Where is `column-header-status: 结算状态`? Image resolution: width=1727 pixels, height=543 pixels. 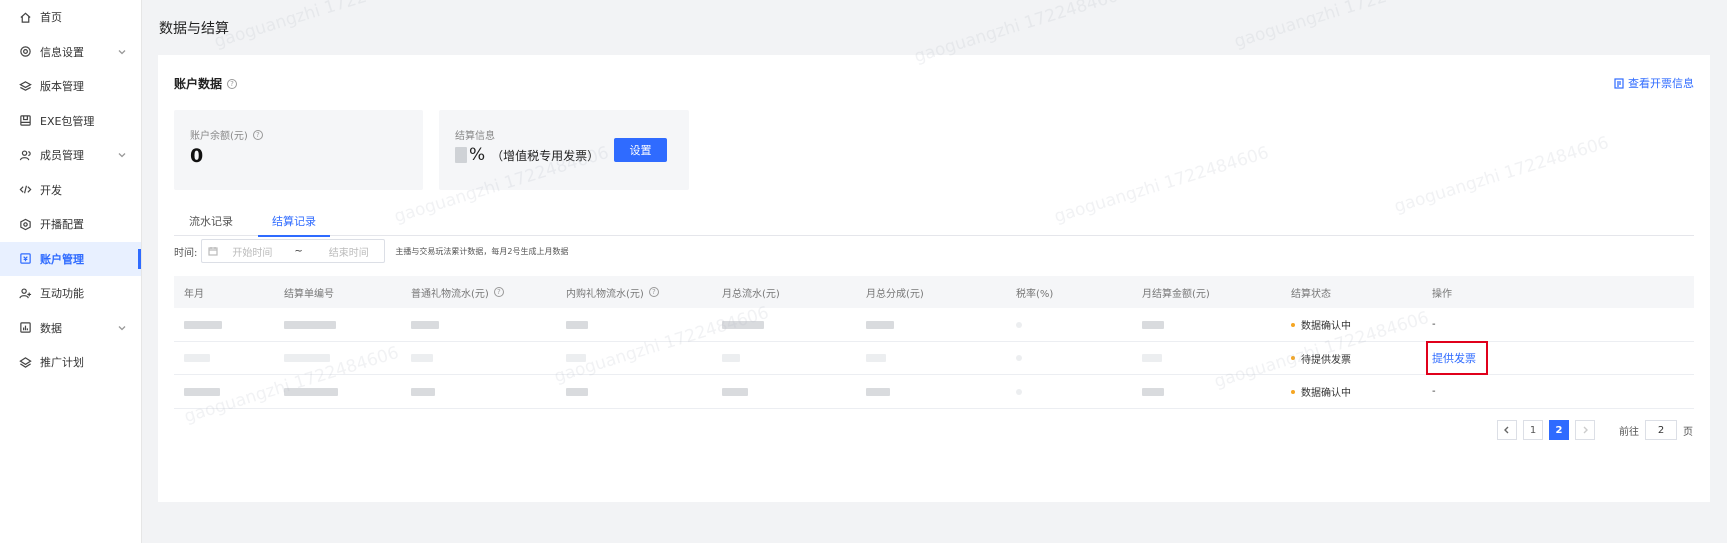
column-header-status: 结算状态 is located at coordinates (1311, 294).